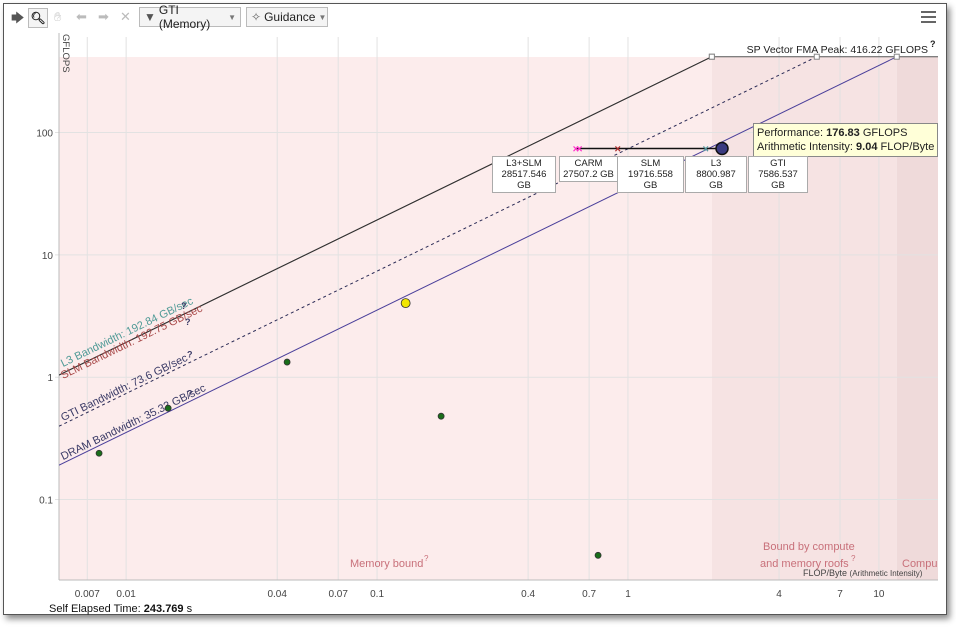  What do you see at coordinates (628, 594) in the screenshot?
I see `x-tick-label: 1` at bounding box center [628, 594].